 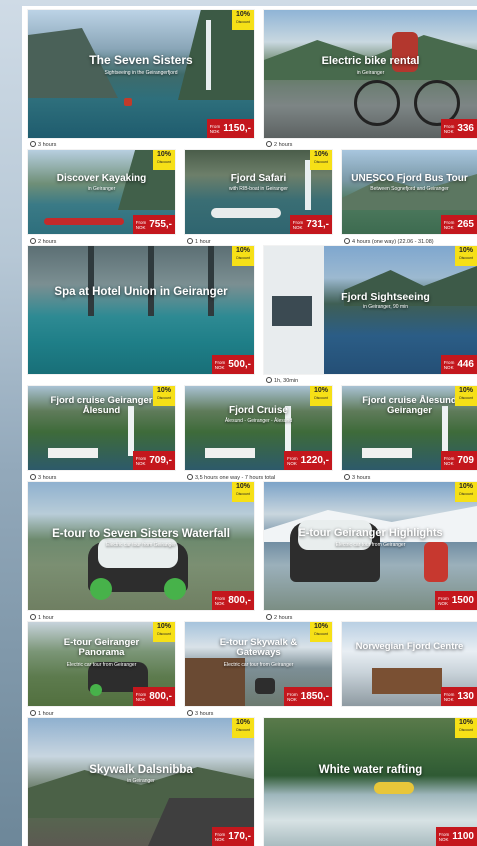 What do you see at coordinates (258, 410) in the screenshot?
I see `tile-title: Fjord Cruise` at bounding box center [258, 410].